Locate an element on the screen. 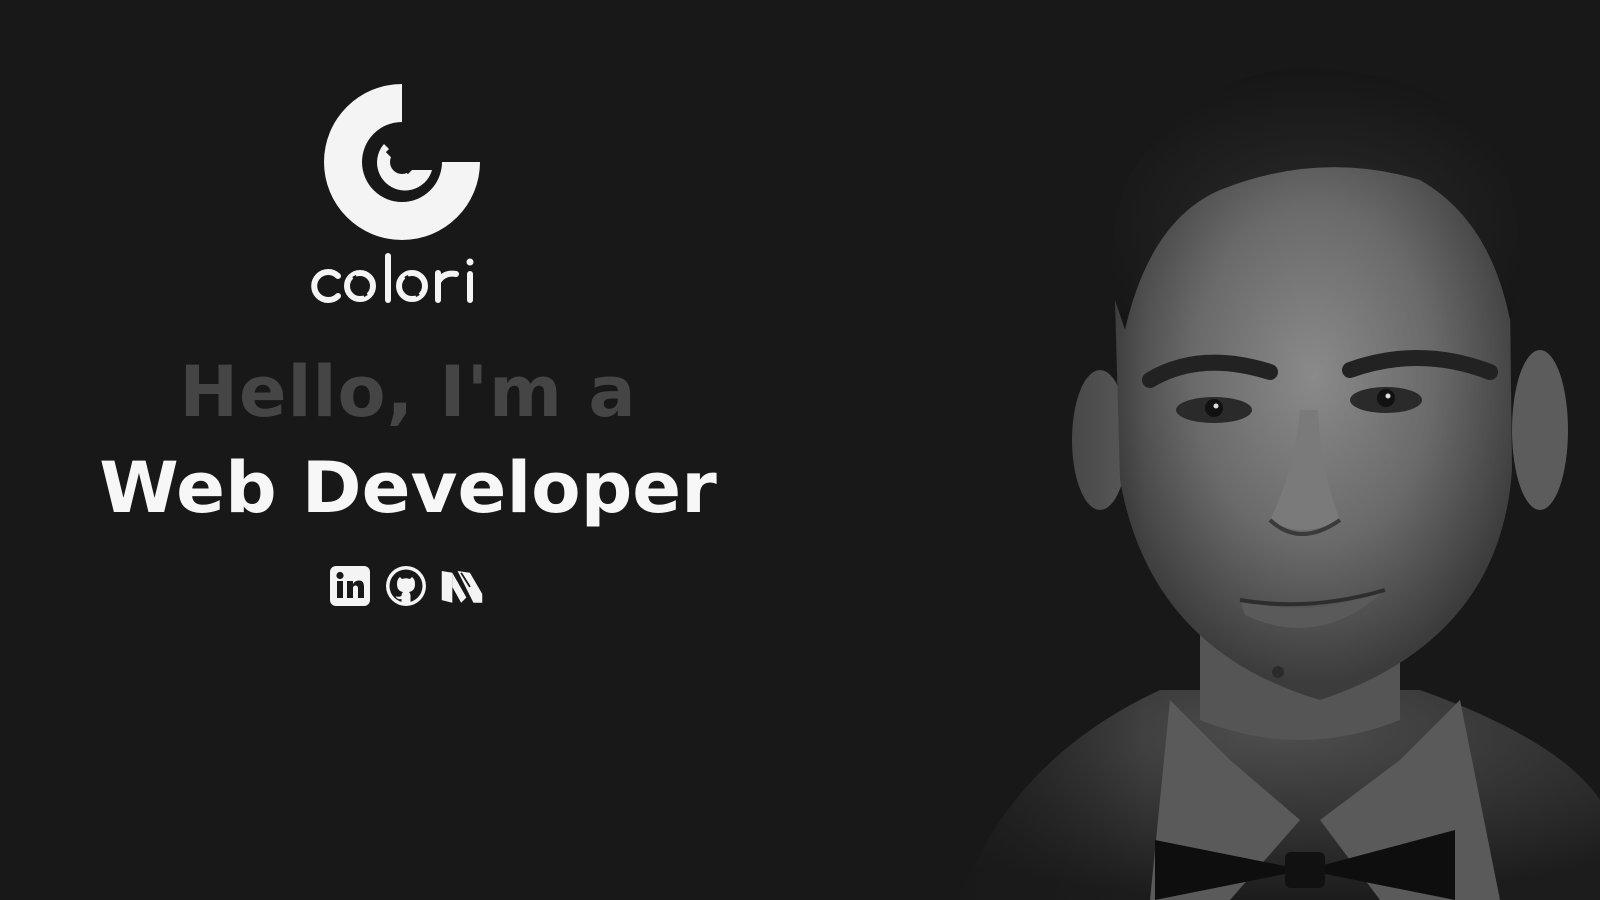 The width and height of the screenshot is (1600, 900). logo-wordmark is located at coordinates (392, 278).